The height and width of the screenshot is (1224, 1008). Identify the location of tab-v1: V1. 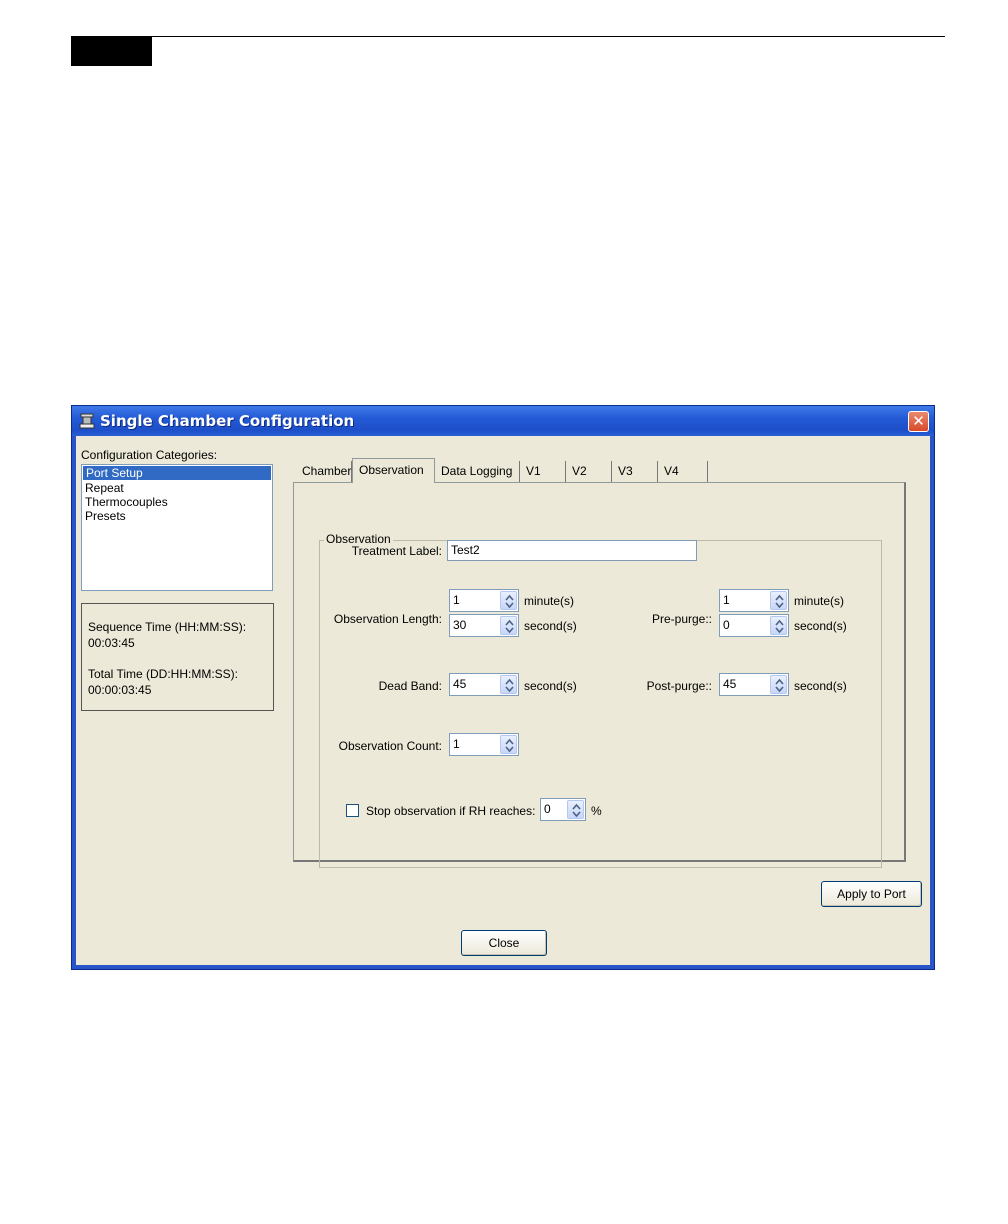
(543, 471).